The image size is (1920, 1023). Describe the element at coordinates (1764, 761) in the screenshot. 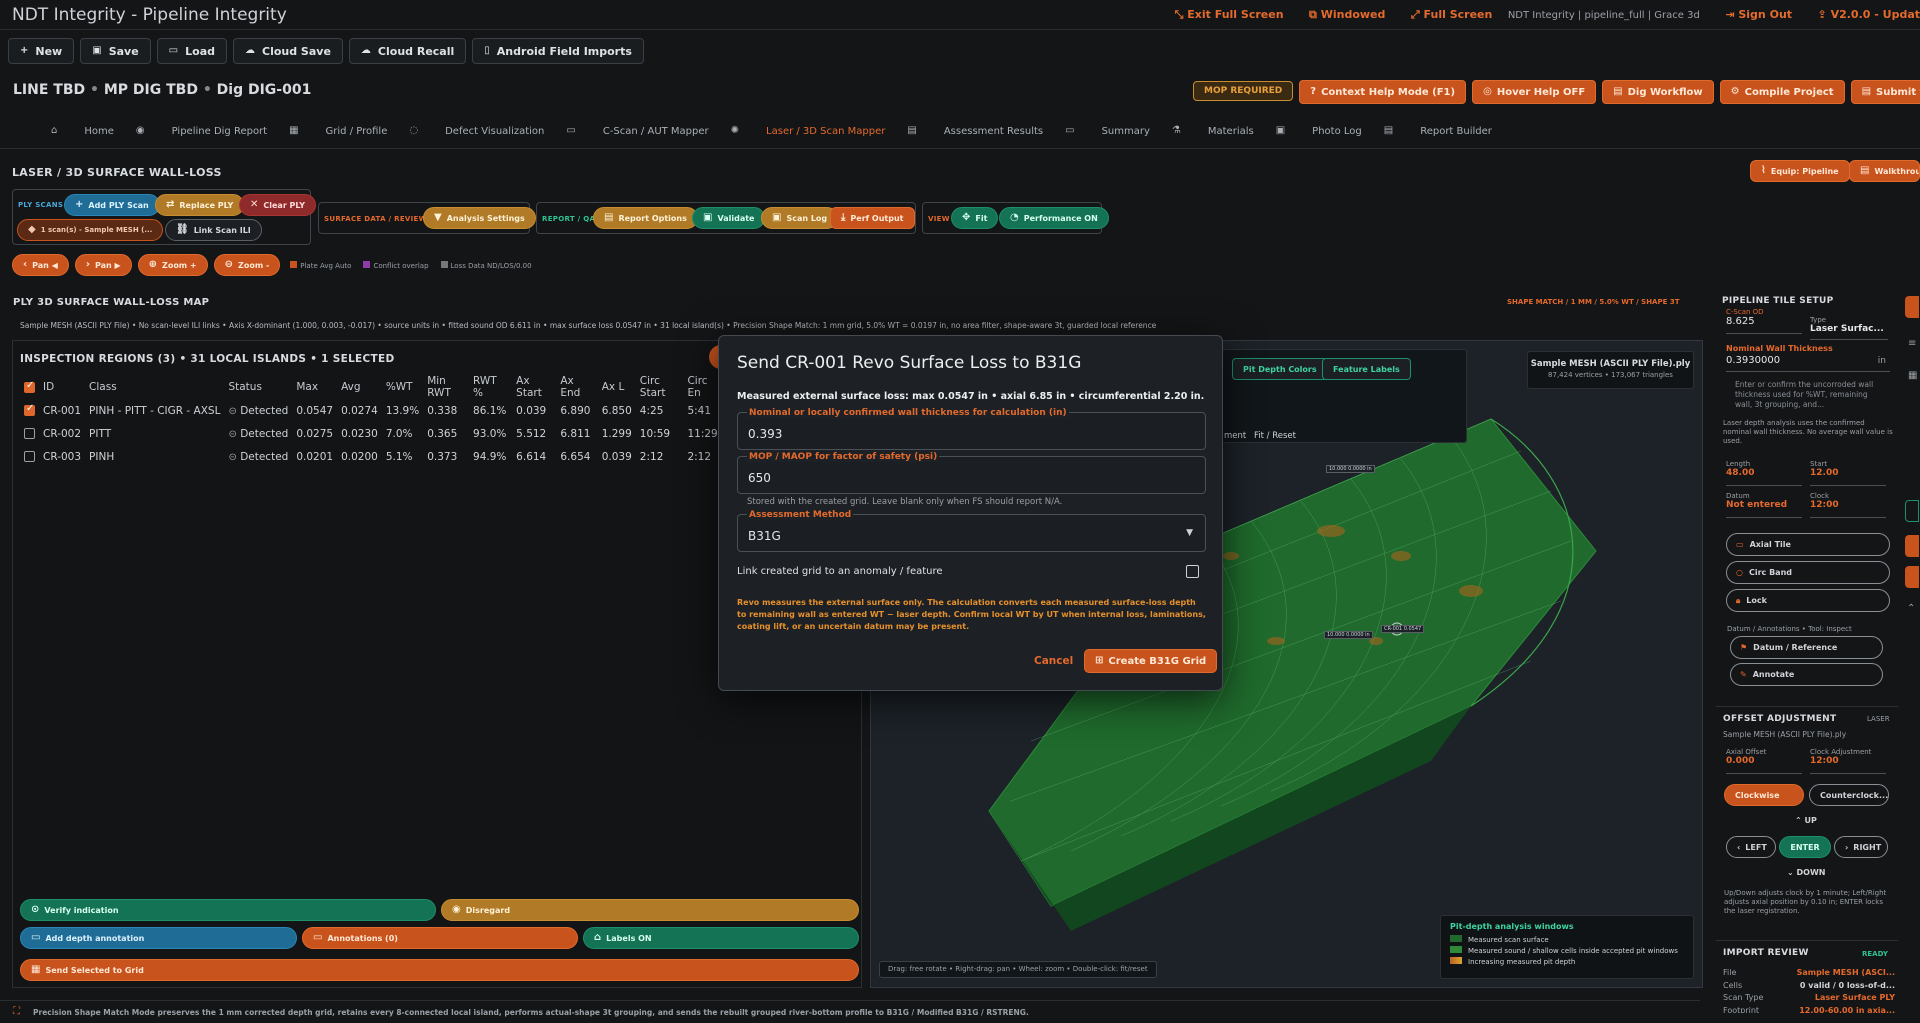

I see `axial-offset-field: Axial Offset 0.000` at that location.